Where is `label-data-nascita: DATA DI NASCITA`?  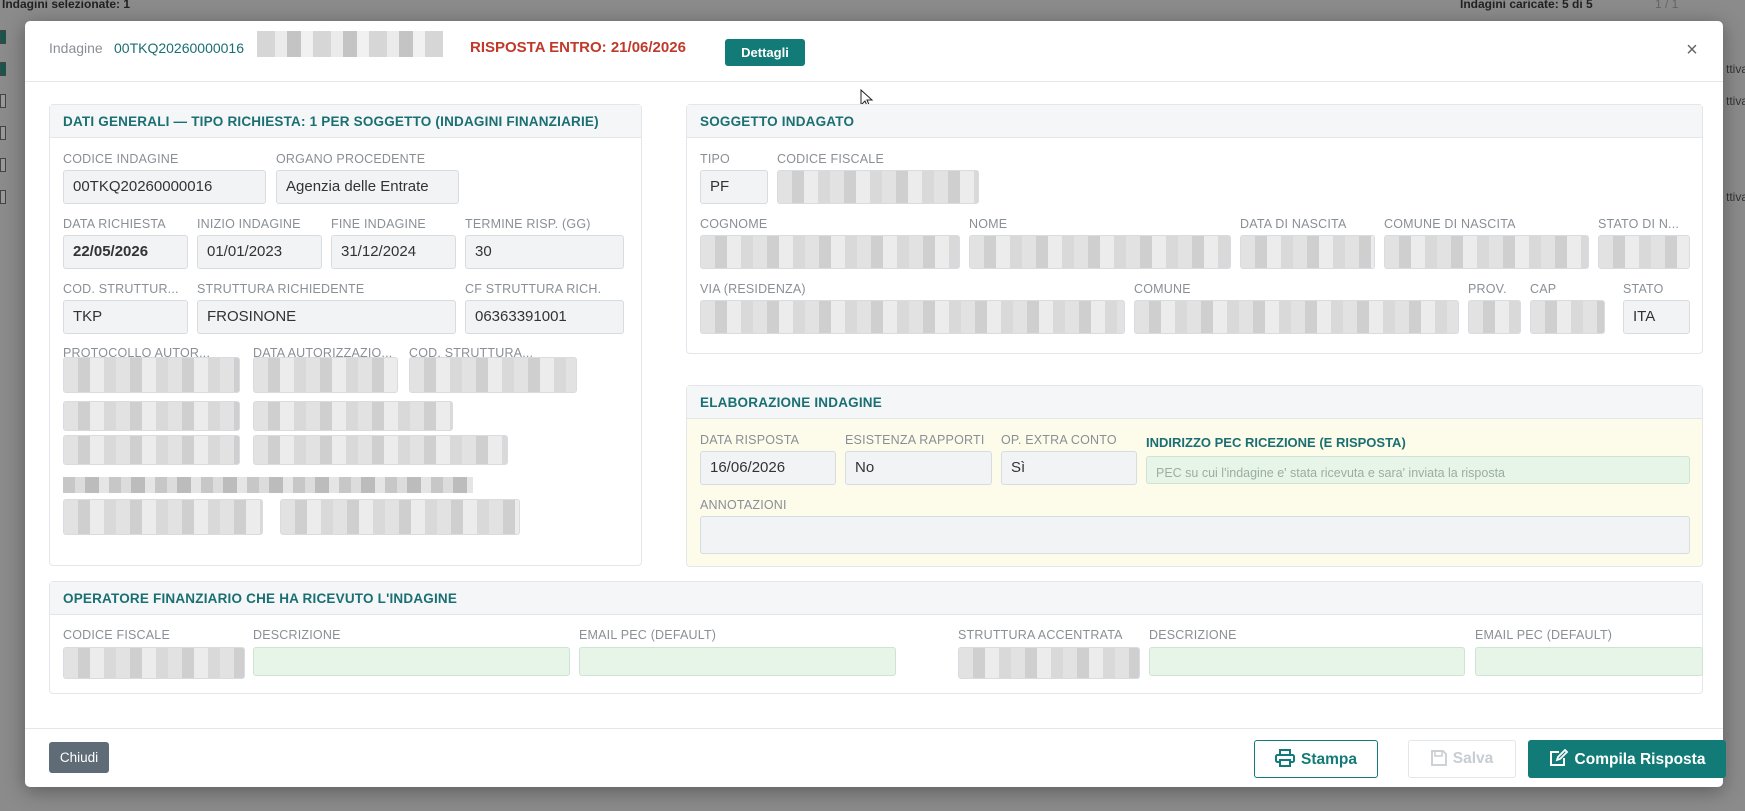 label-data-nascita: DATA DI NASCITA is located at coordinates (1293, 224).